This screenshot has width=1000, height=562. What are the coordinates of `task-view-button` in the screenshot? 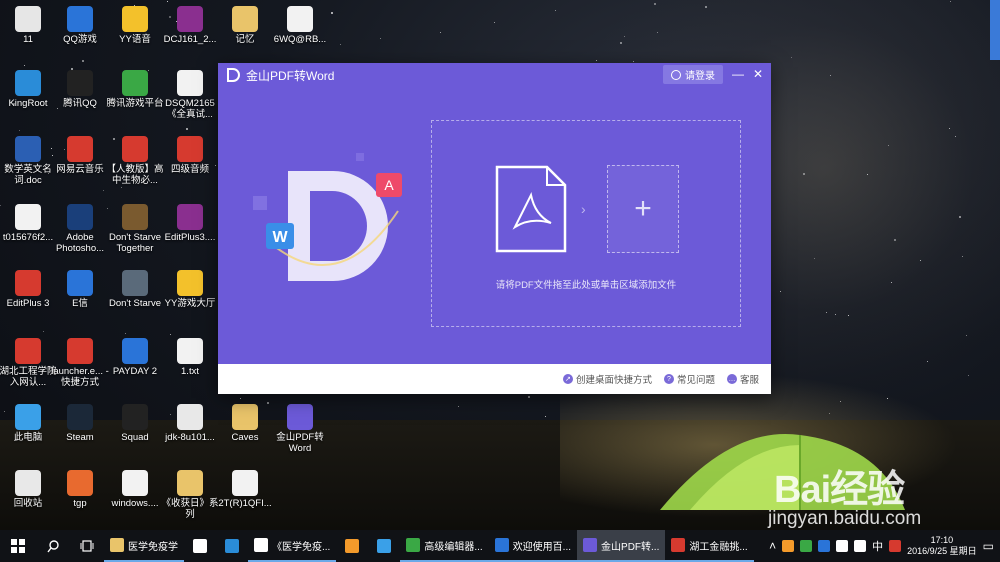 It's located at (87, 546).